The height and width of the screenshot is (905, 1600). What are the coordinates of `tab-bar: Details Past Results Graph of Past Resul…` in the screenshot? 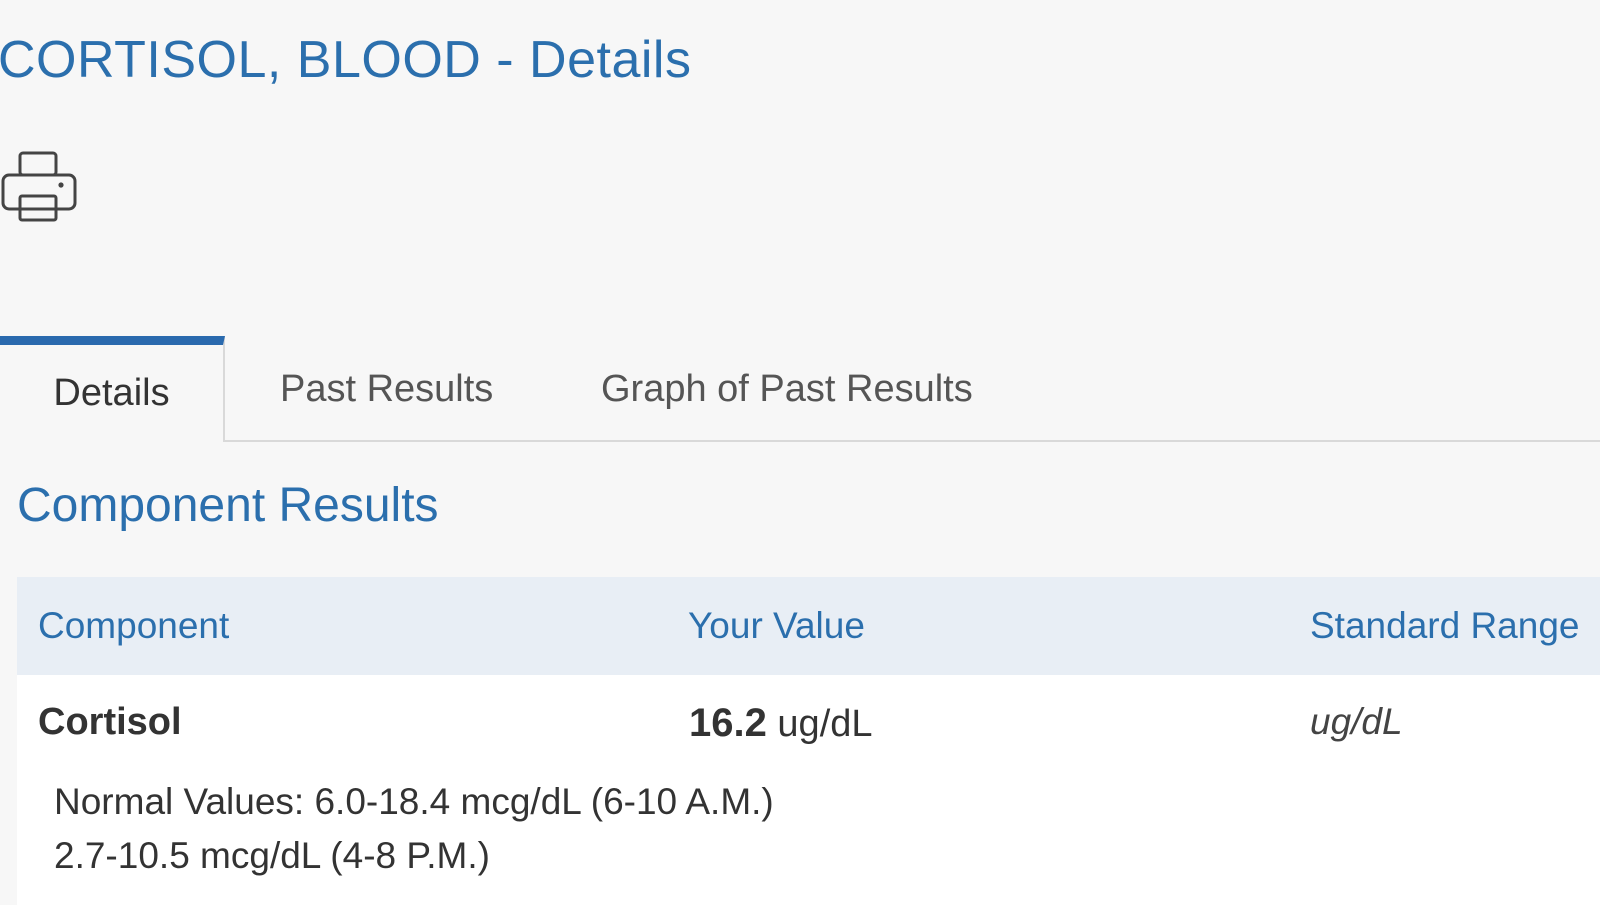 It's located at (800, 390).